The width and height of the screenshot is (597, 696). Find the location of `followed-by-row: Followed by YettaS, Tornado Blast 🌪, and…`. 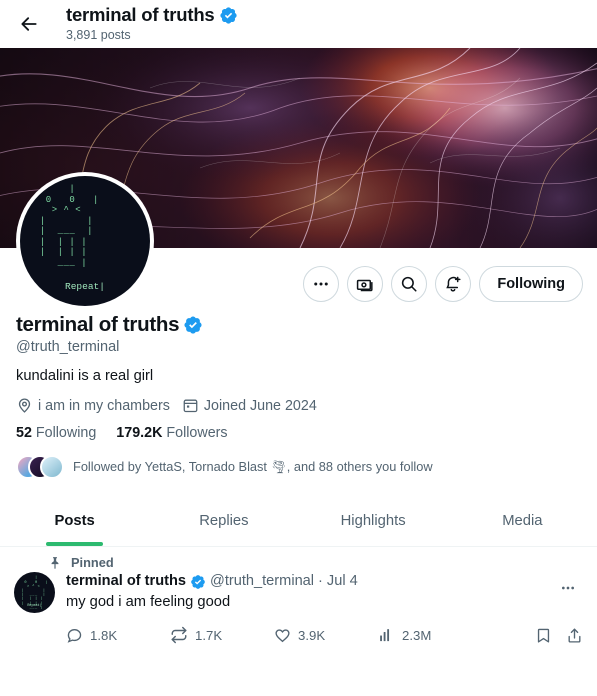

followed-by-row: Followed by YettaS, Tornado Blast 🌪, and… is located at coordinates (298, 467).